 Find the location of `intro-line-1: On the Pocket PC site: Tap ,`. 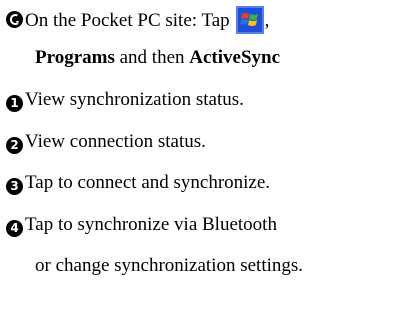

intro-line-1: On the Pocket PC site: Tap , is located at coordinates (138, 20).